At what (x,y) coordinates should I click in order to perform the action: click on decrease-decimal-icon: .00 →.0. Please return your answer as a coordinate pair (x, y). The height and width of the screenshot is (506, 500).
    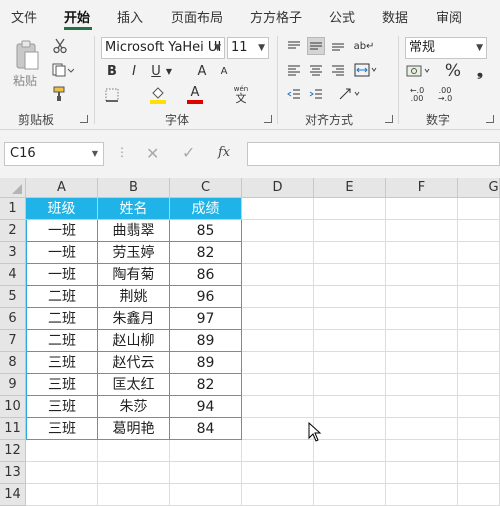
    Looking at the image, I should click on (445, 95).